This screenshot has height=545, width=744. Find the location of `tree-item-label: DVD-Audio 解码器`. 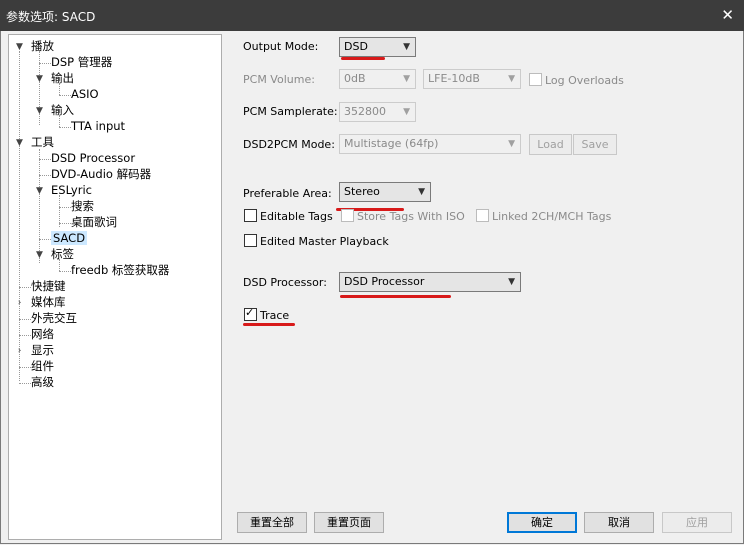

tree-item-label: DVD-Audio 解码器 is located at coordinates (101, 174).